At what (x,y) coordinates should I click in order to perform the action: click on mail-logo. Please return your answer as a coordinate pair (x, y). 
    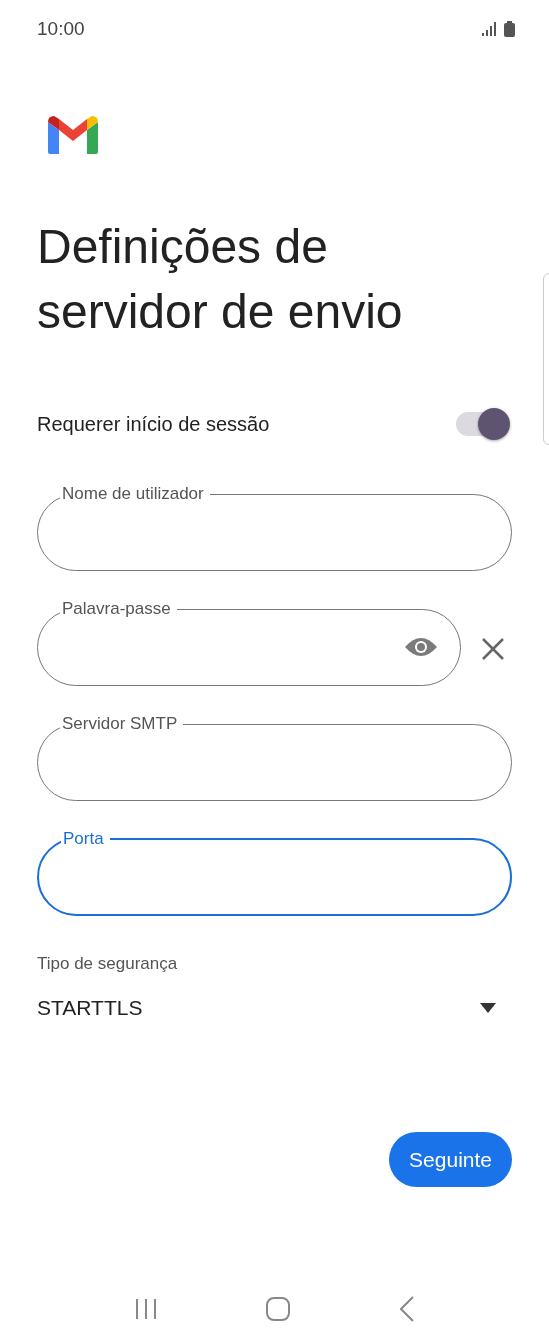
    Looking at the image, I should click on (73, 135).